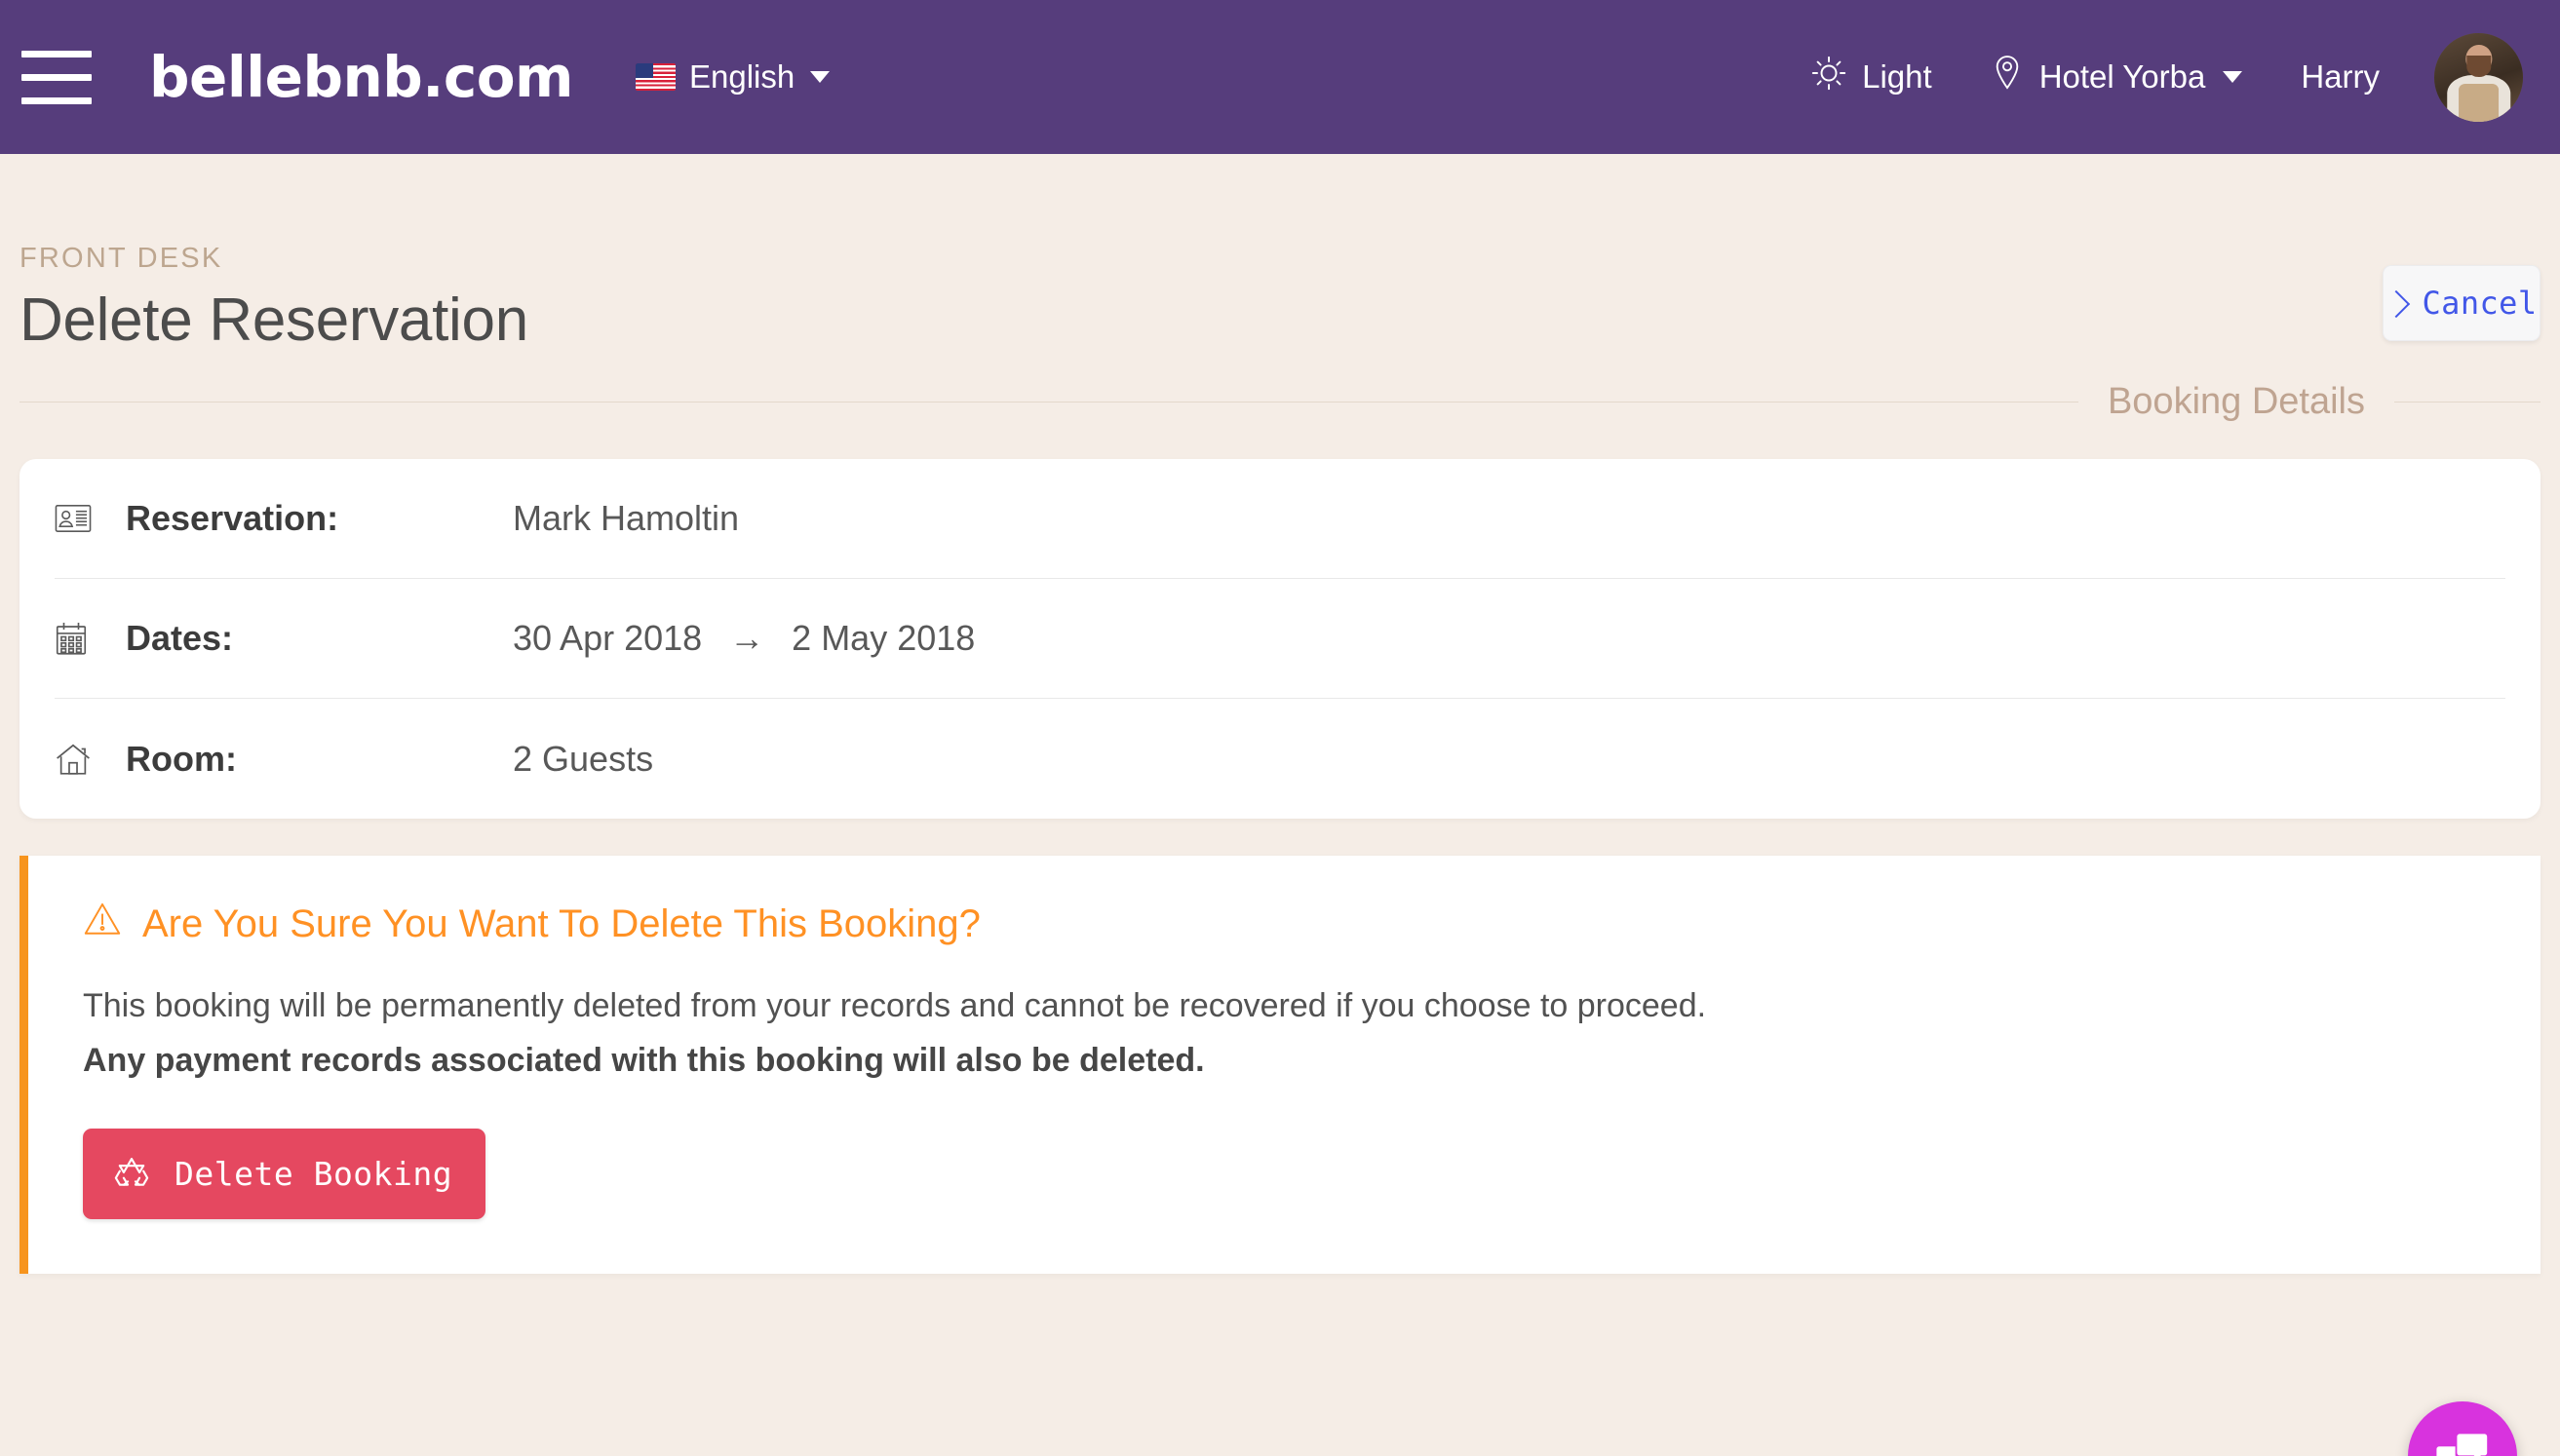 Image resolution: width=2560 pixels, height=1456 pixels. I want to click on guest-name: Mark Hamoltin, so click(627, 518).